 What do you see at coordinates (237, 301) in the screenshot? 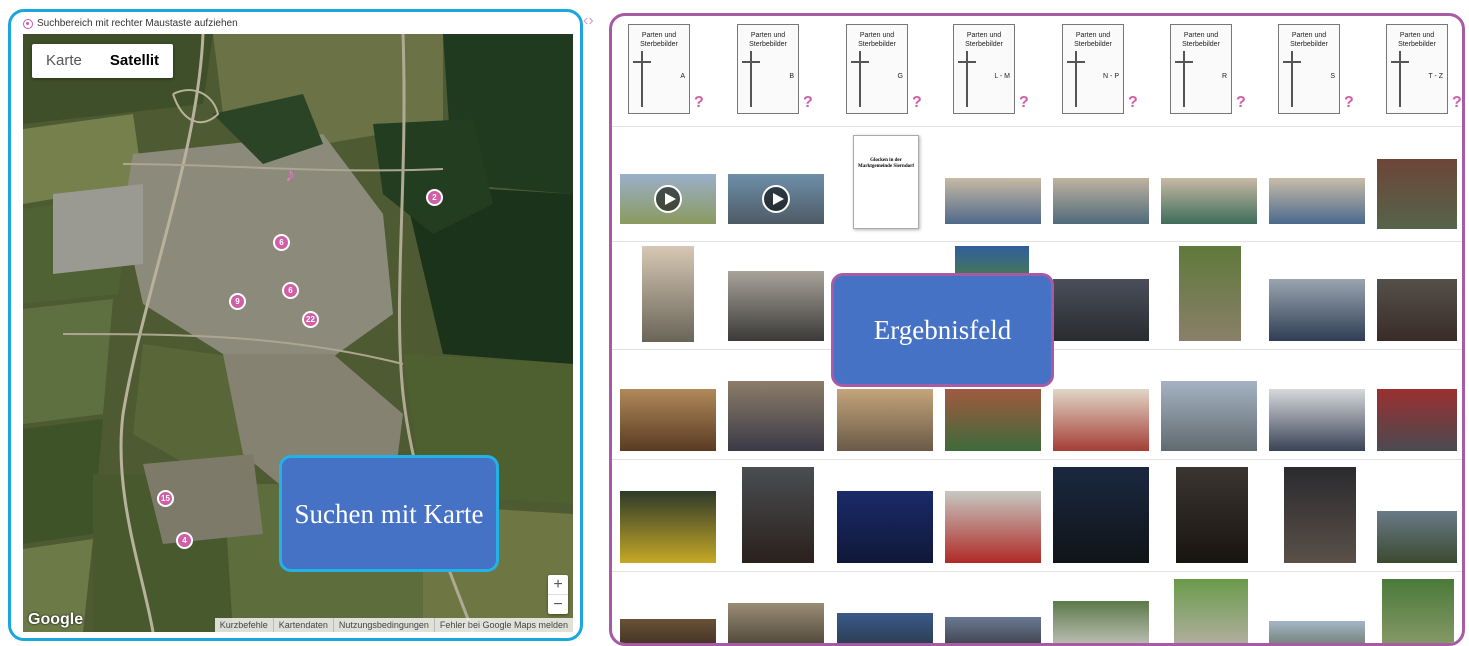
I see `map-marker: 9` at bounding box center [237, 301].